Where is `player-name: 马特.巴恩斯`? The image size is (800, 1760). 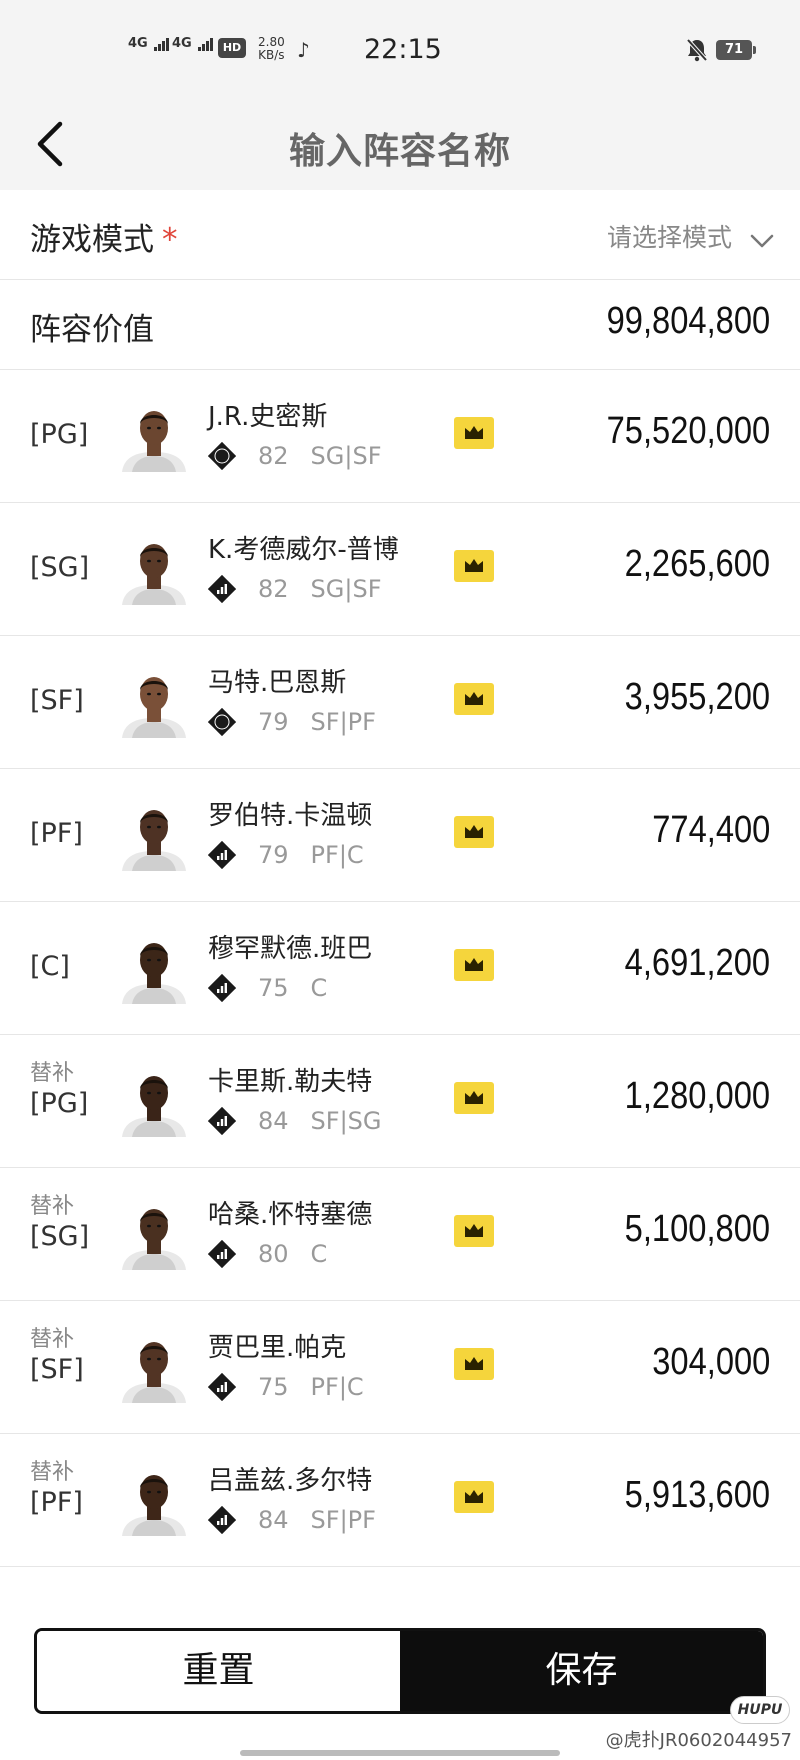 player-name: 马特.巴恩斯 is located at coordinates (277, 683).